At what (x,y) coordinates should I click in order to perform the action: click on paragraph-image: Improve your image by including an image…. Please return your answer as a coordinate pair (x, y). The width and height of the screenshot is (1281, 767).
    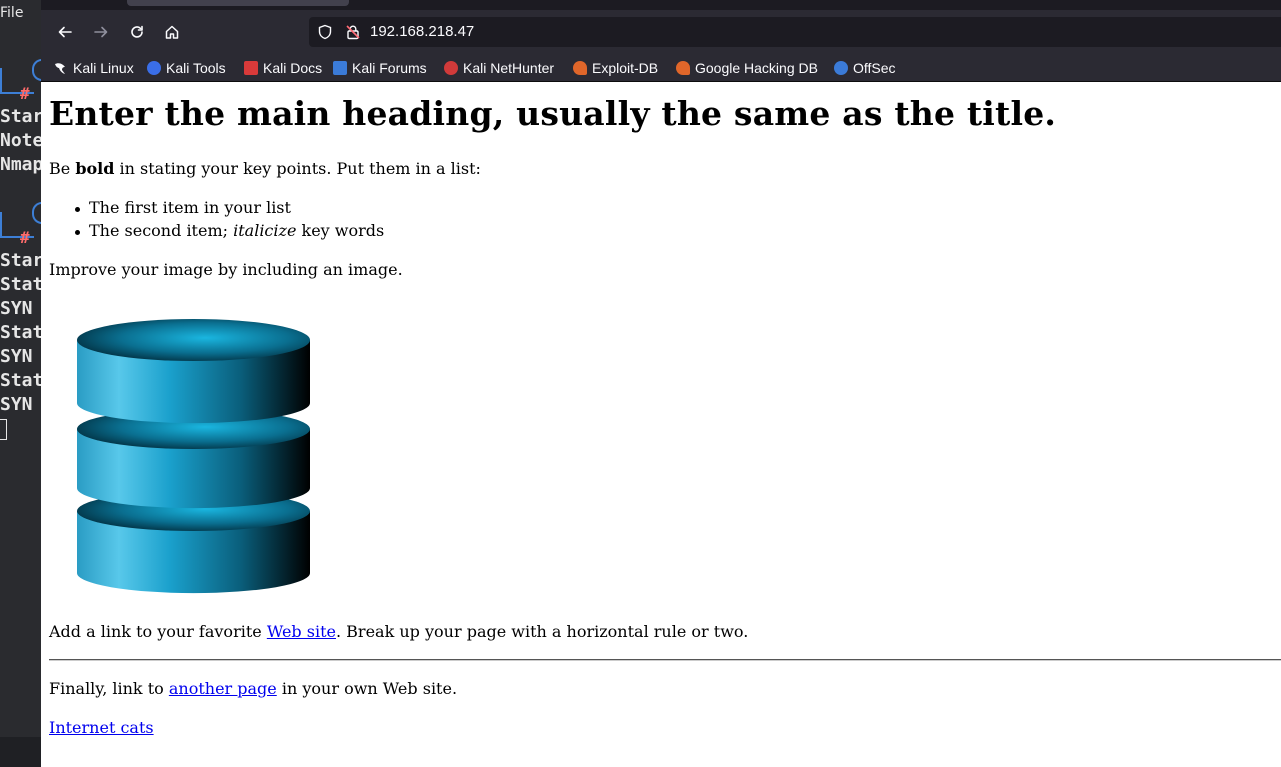
    Looking at the image, I should click on (226, 269).